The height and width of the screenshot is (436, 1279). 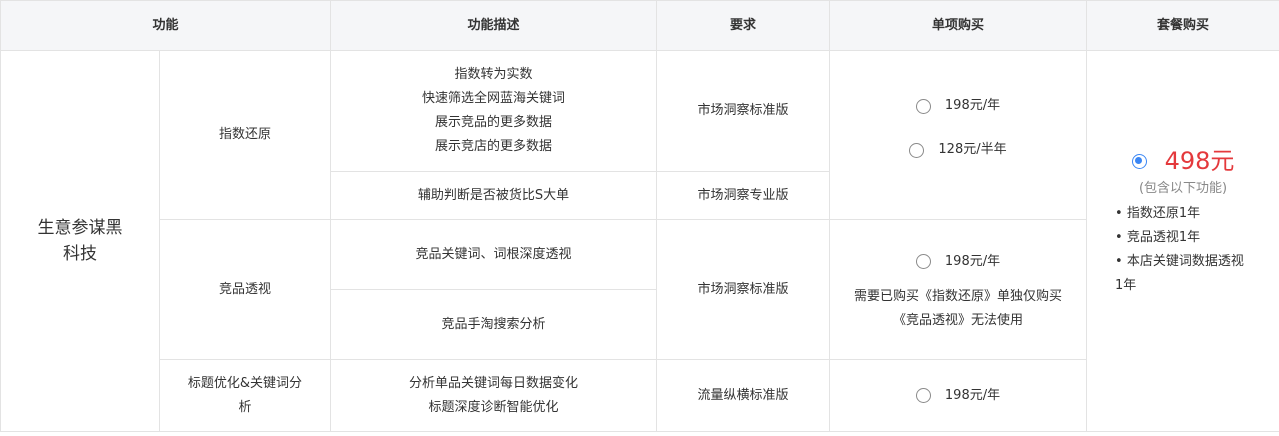 What do you see at coordinates (1199, 161) in the screenshot?
I see `package-price: 498元` at bounding box center [1199, 161].